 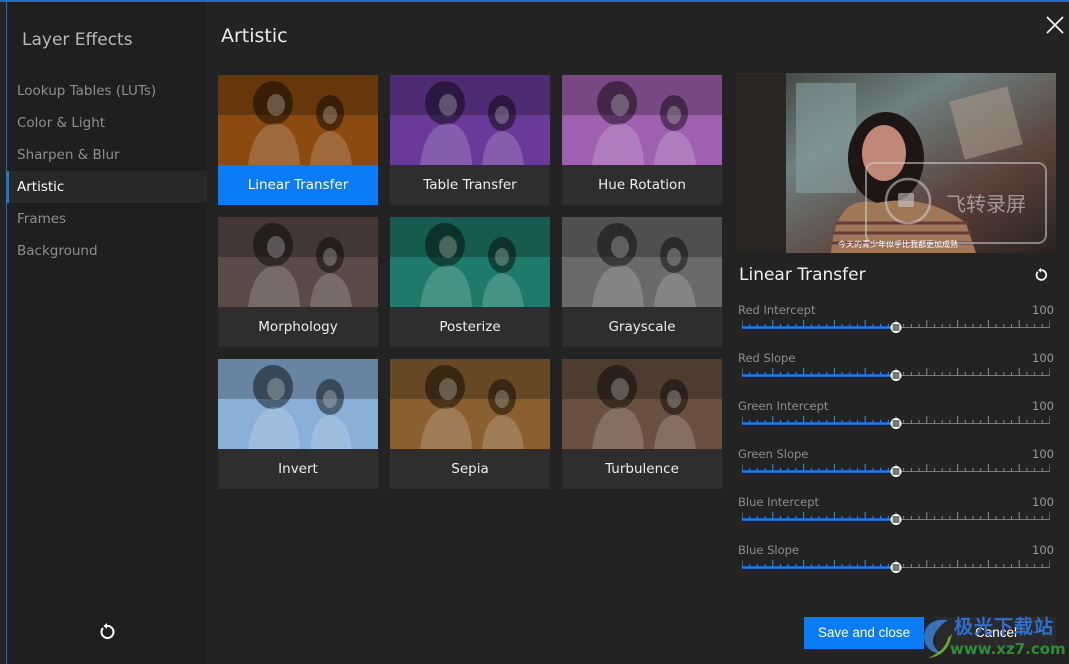 I want to click on sidebar-item-sharpen-blur: Sharpen & Blur, so click(x=107, y=155).